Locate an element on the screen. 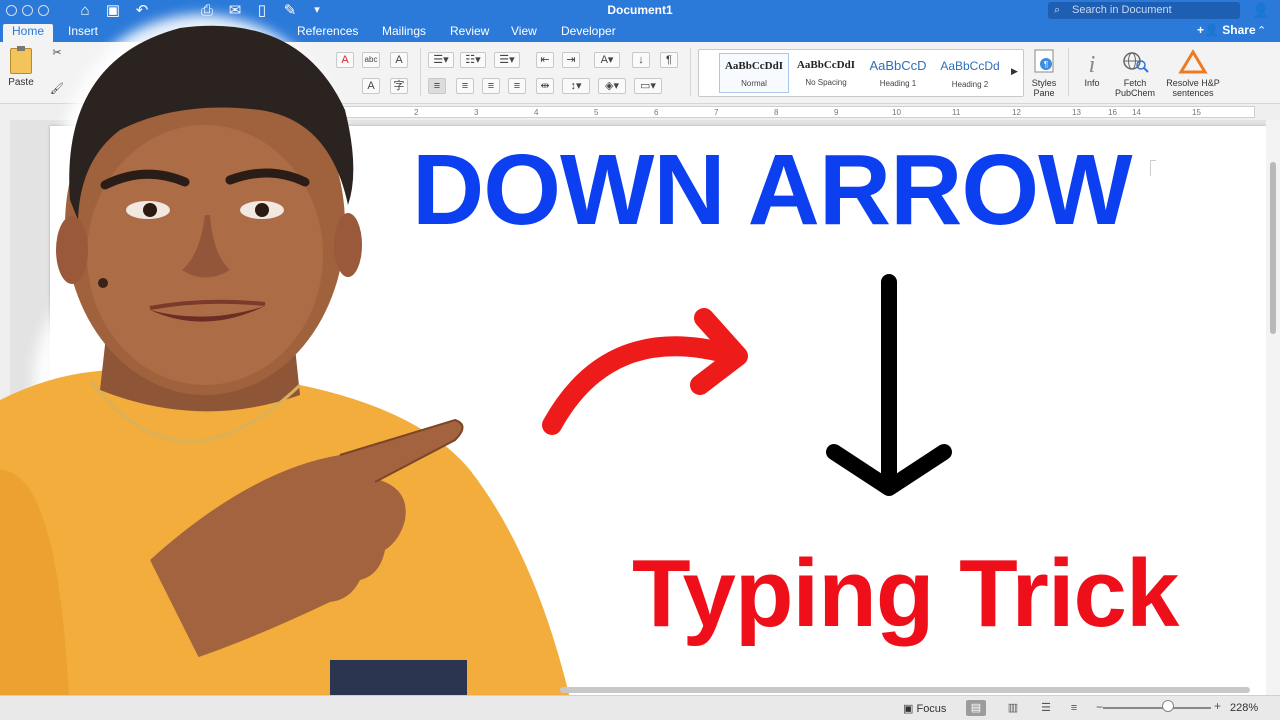 This screenshot has height=720, width=1280. zoom-slider is located at coordinates (1157, 708).